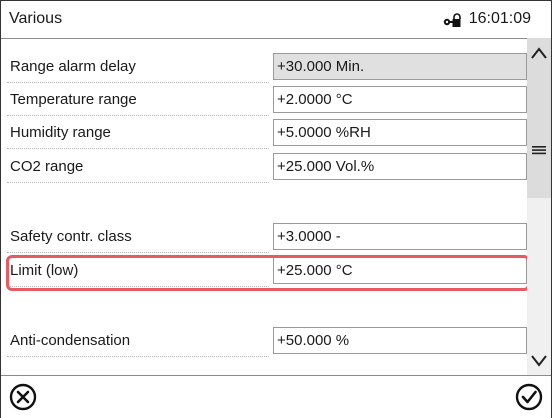  I want to click on row-label: Anti-condensation, so click(138, 340).